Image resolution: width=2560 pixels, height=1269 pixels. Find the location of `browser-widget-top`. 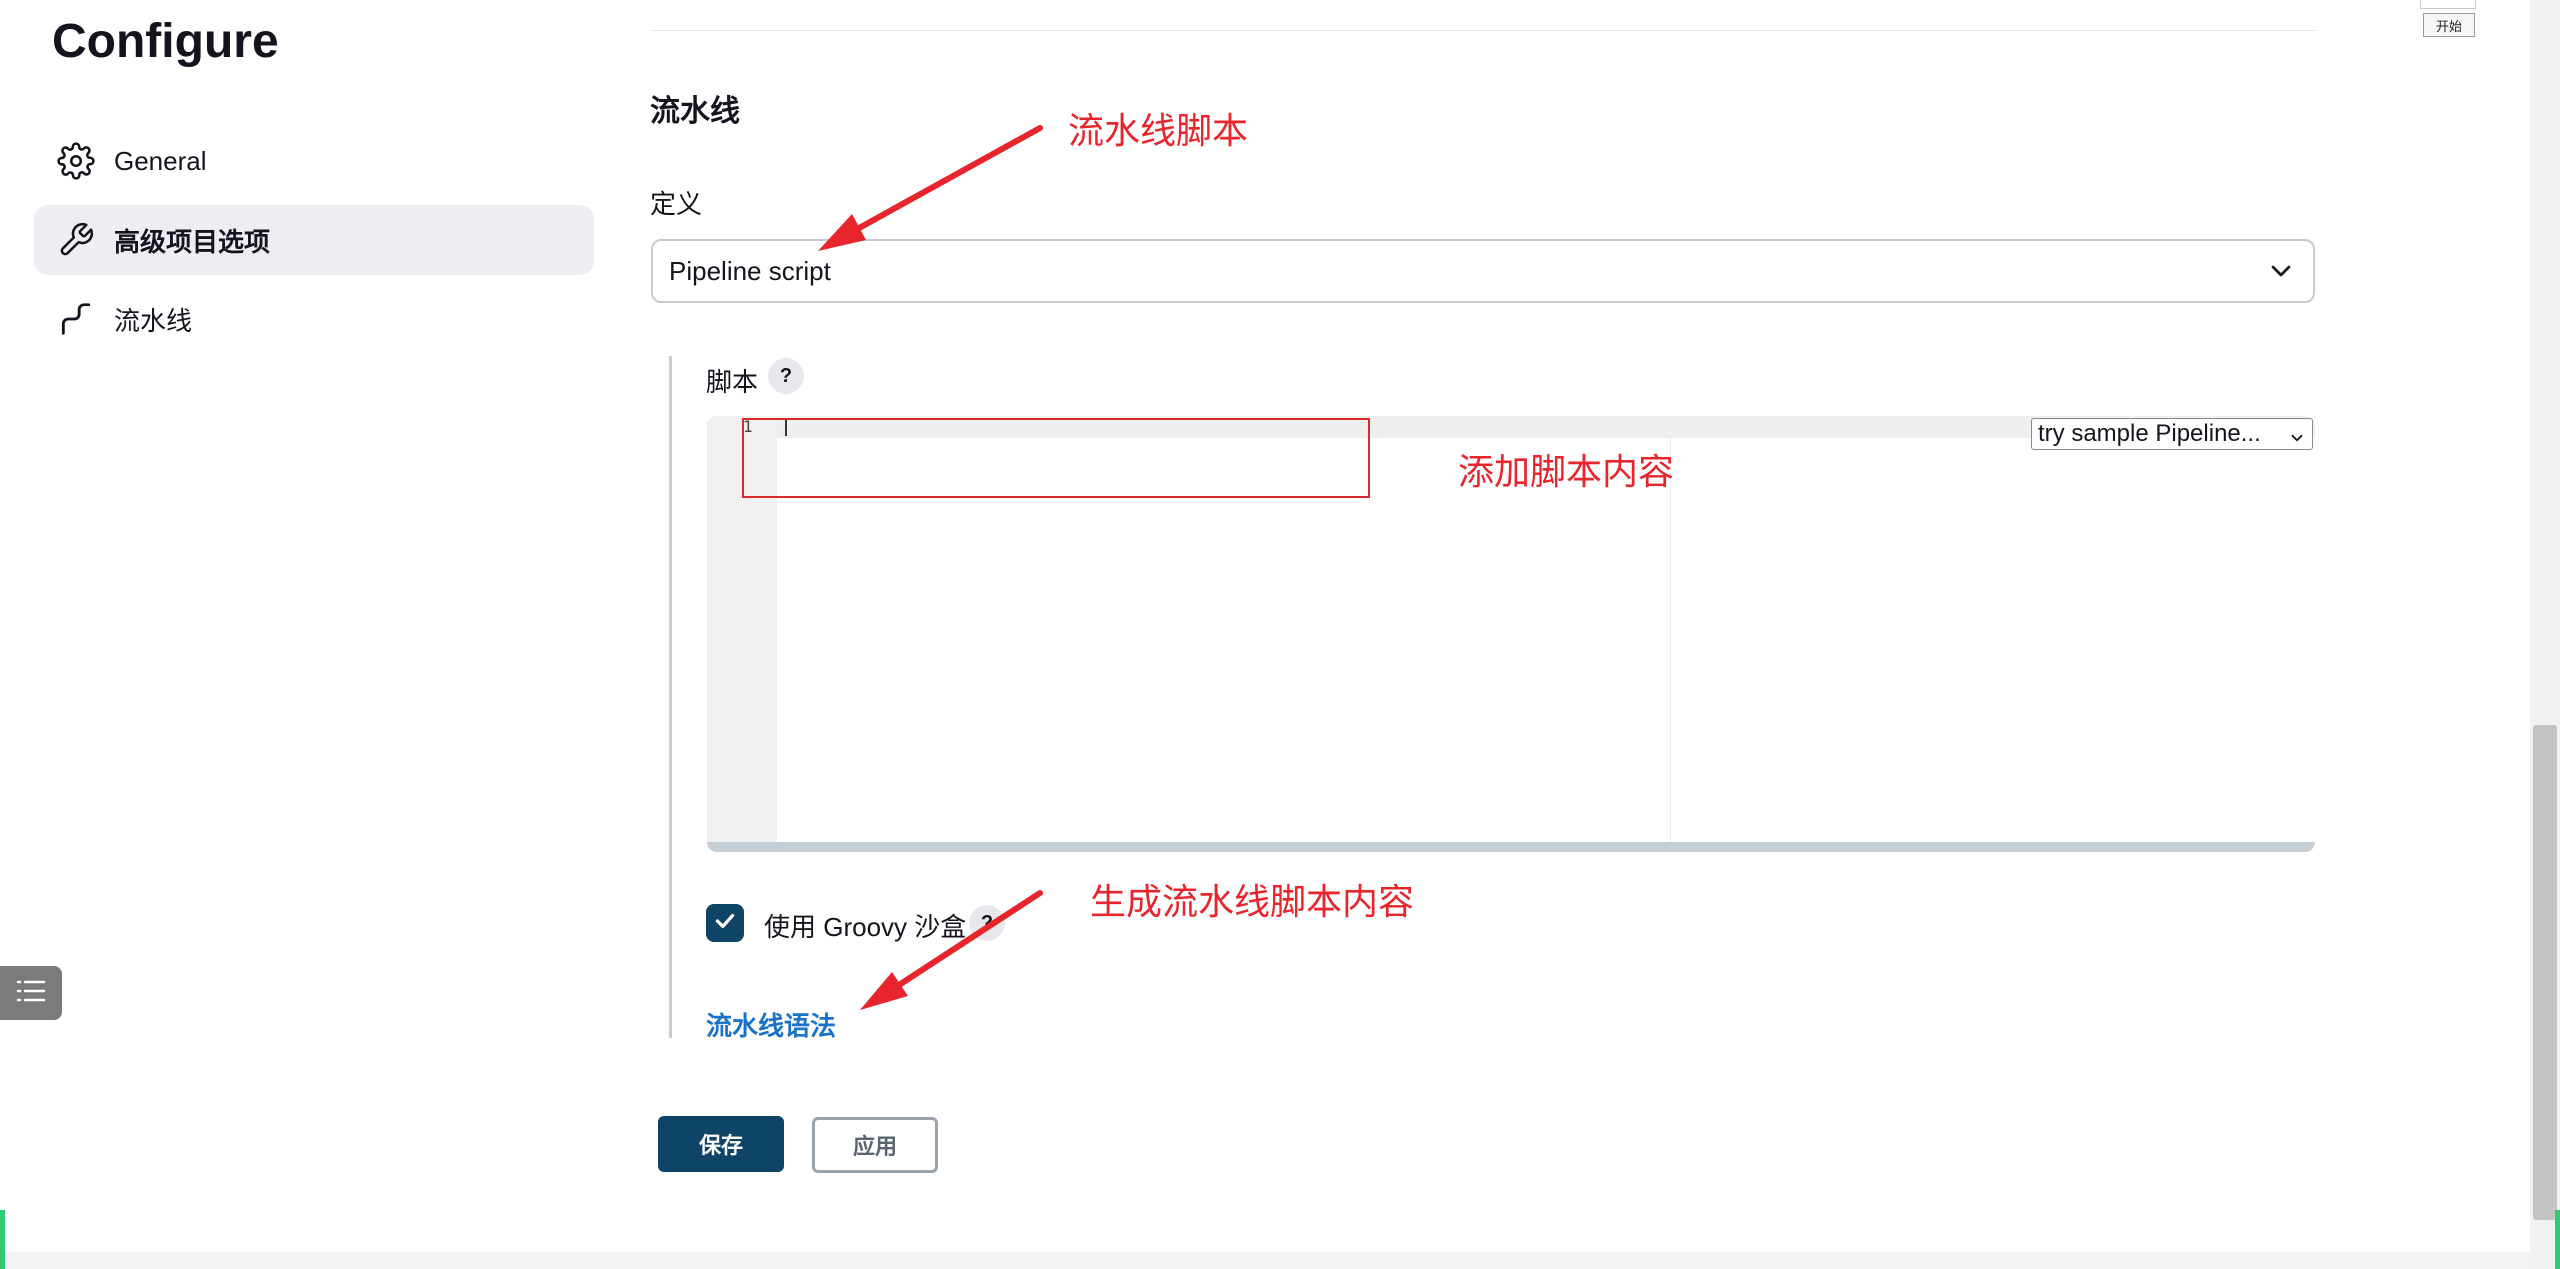

browser-widget-top is located at coordinates (2448, 4).